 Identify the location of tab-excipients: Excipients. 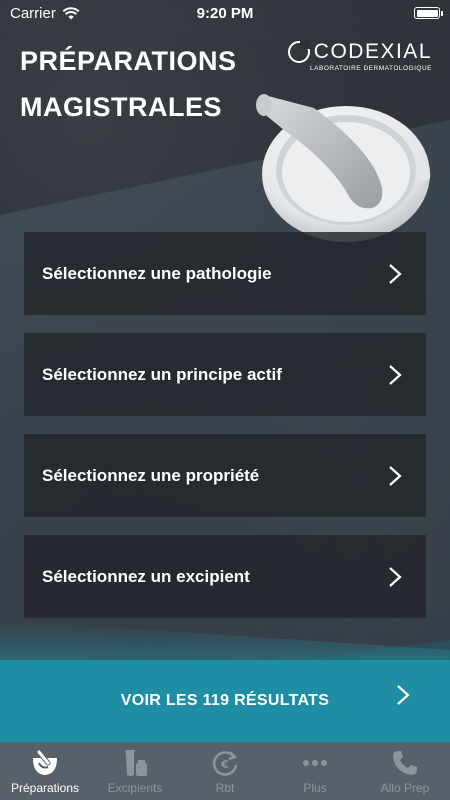
(135, 771).